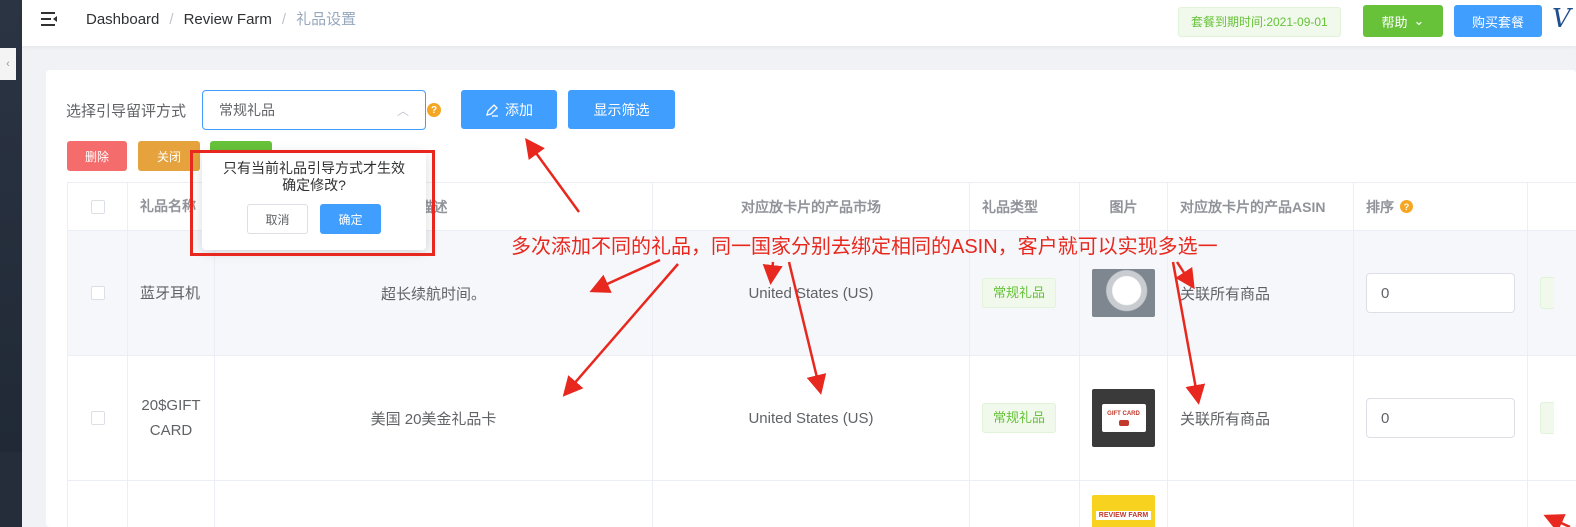 The image size is (1576, 527). What do you see at coordinates (314, 201) in the screenshot?
I see `confirm-popover: 只有当前礼品引导方式才生效 确定修改? 取消 确定` at bounding box center [314, 201].